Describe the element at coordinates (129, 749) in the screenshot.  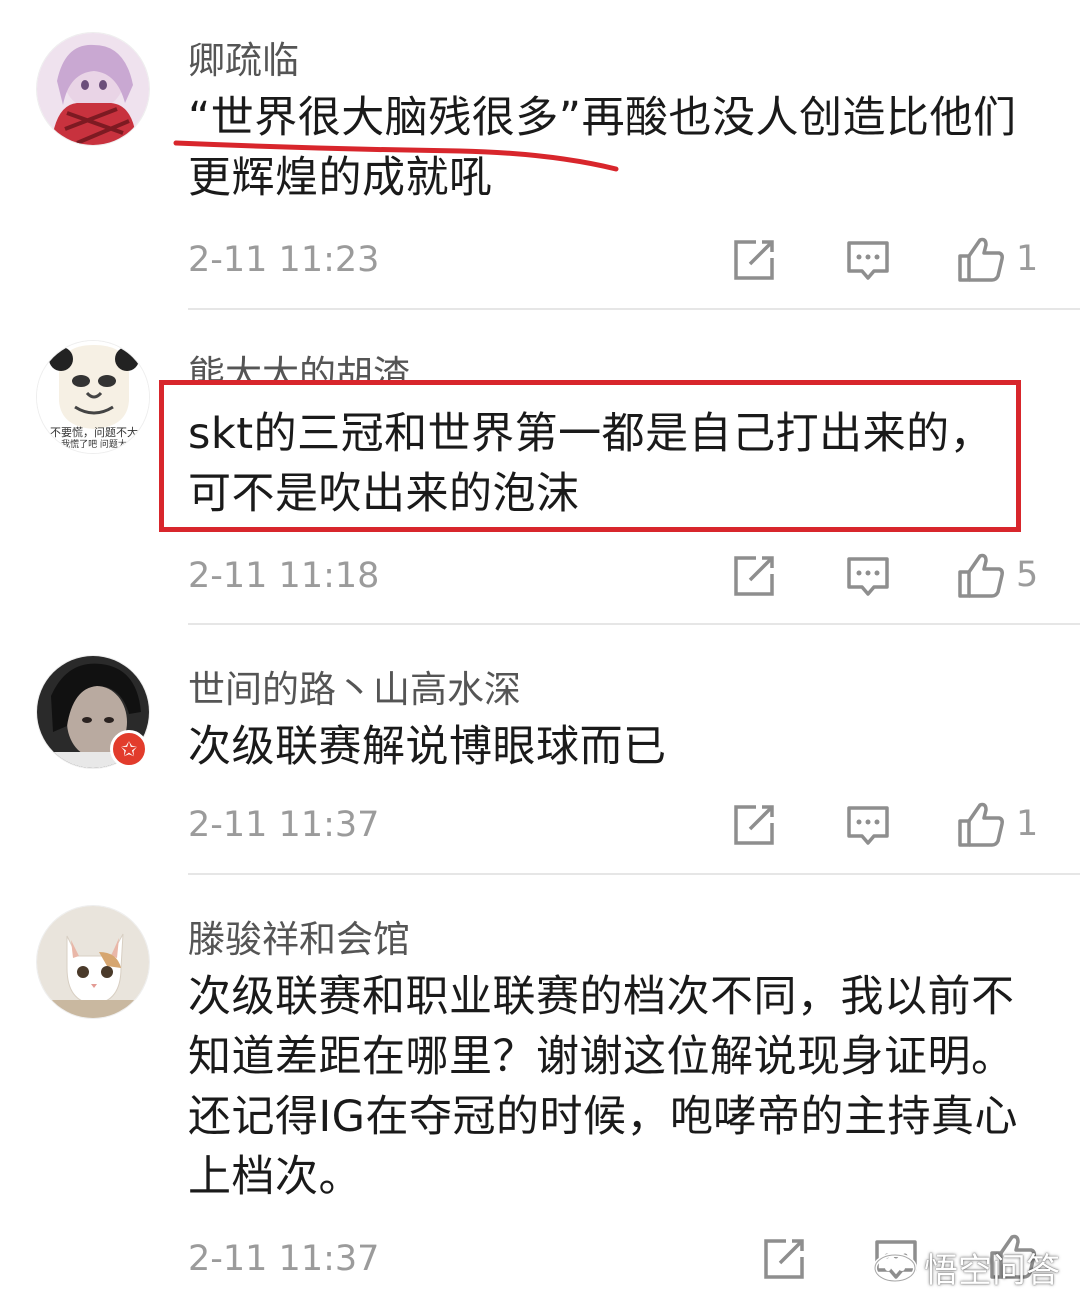
I see `verified-badge-icon: ✩` at that location.